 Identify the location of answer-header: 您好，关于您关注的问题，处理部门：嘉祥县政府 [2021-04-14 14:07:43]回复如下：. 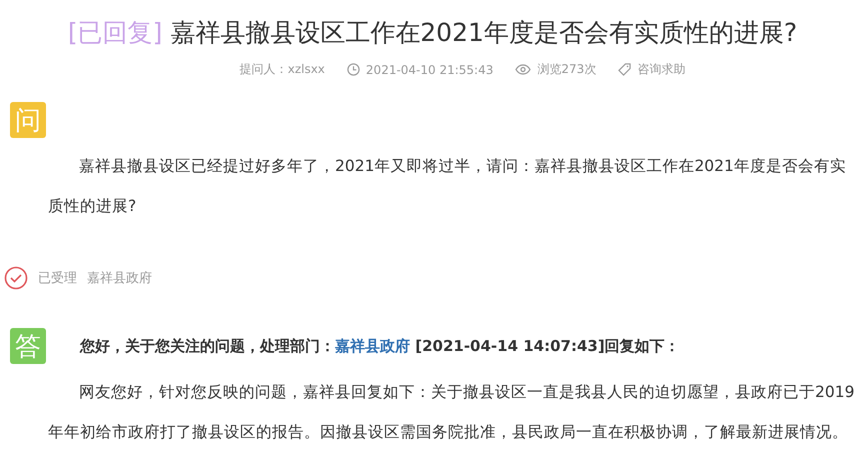
(380, 346).